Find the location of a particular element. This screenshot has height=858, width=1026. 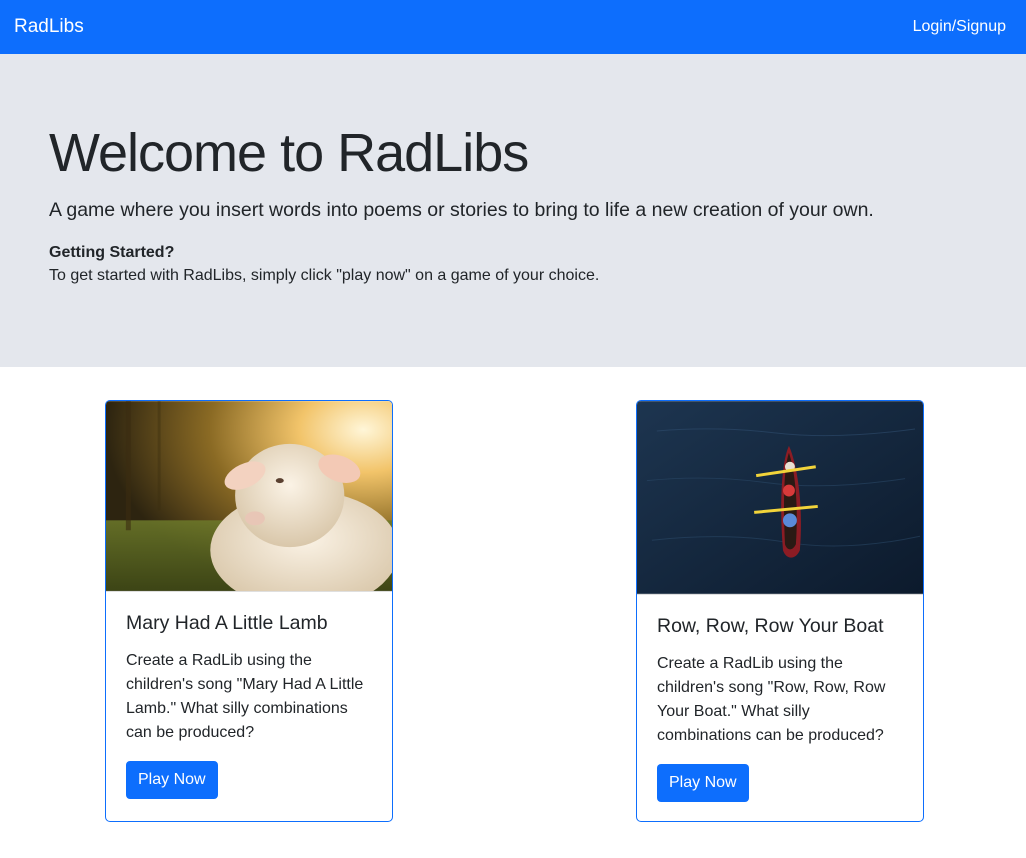

navbar: RadLibs Login/Signup is located at coordinates (513, 27).